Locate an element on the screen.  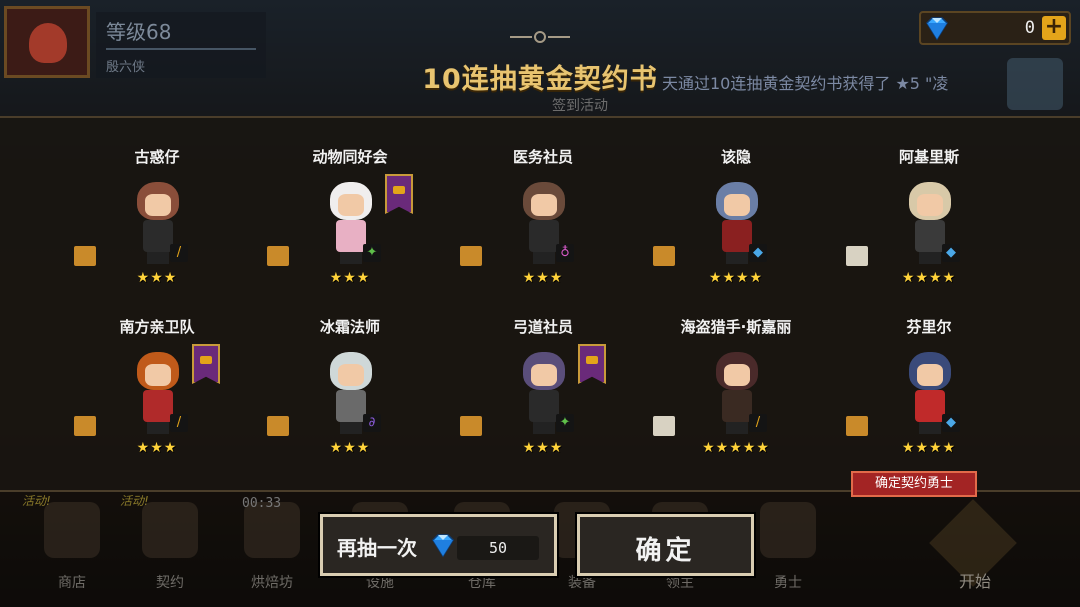
marquee-text: 天通过10连抽黄金契约书获得了 ★5 "凌 is located at coordinates (805, 83).